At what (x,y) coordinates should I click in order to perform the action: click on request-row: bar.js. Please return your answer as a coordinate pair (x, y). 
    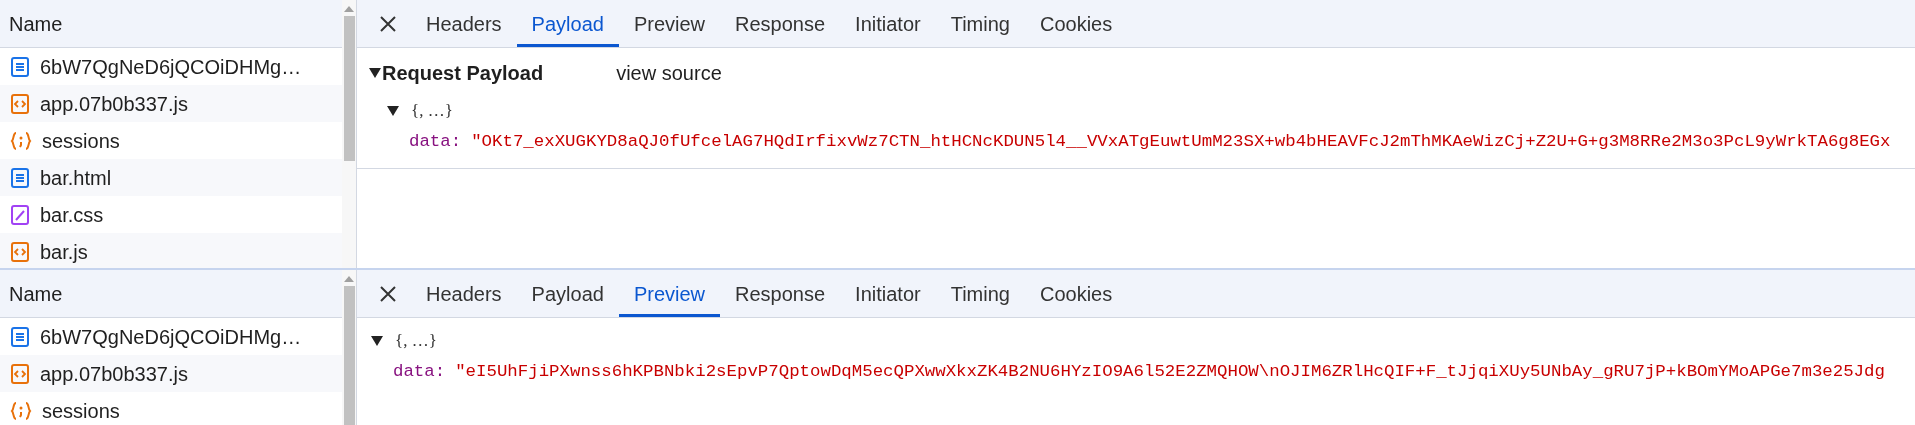
    Looking at the image, I should click on (171, 250).